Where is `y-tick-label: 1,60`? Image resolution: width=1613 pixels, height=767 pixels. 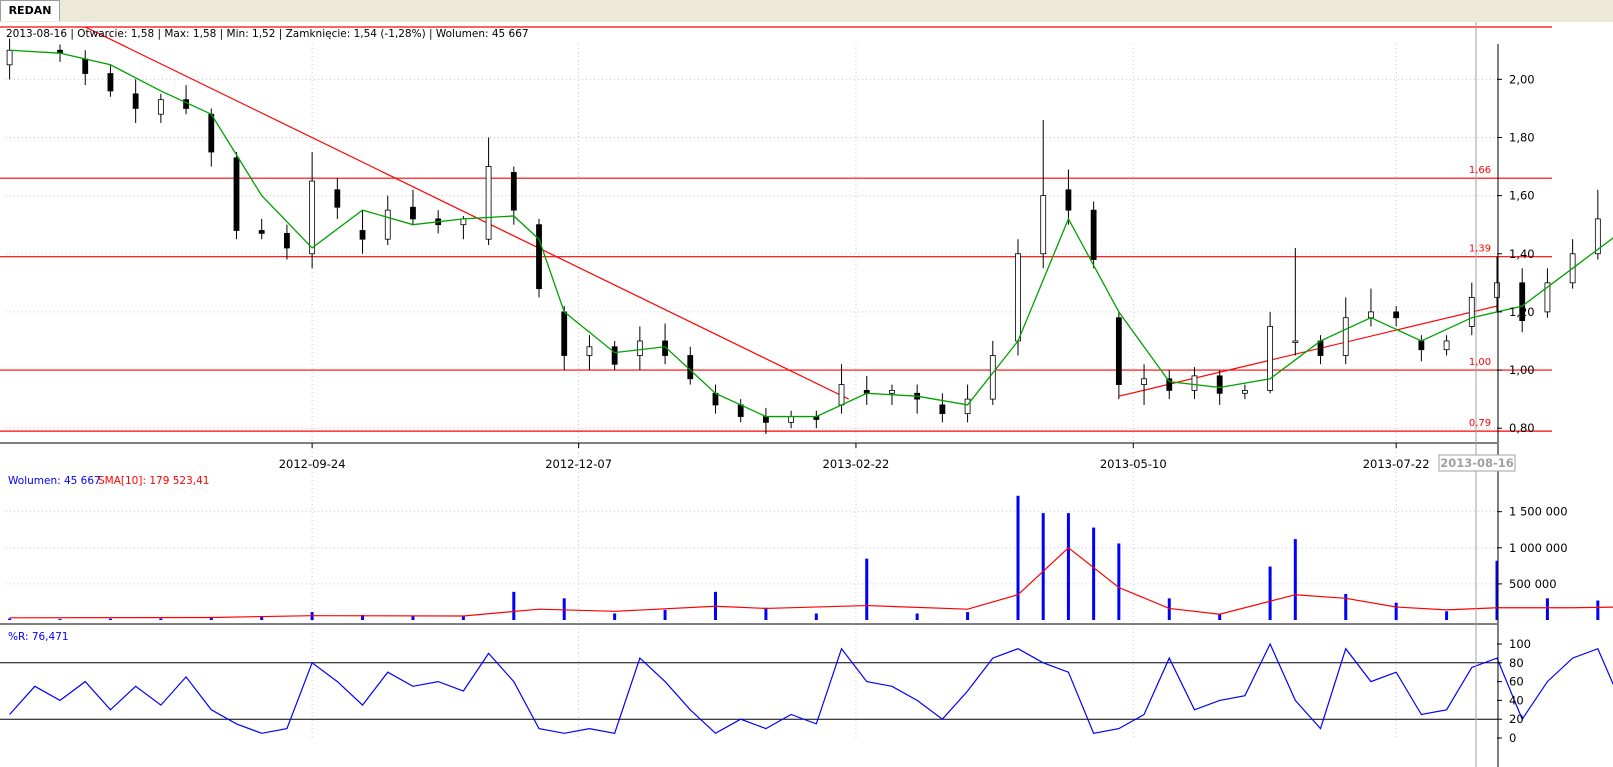 y-tick-label: 1,60 is located at coordinates (1522, 196).